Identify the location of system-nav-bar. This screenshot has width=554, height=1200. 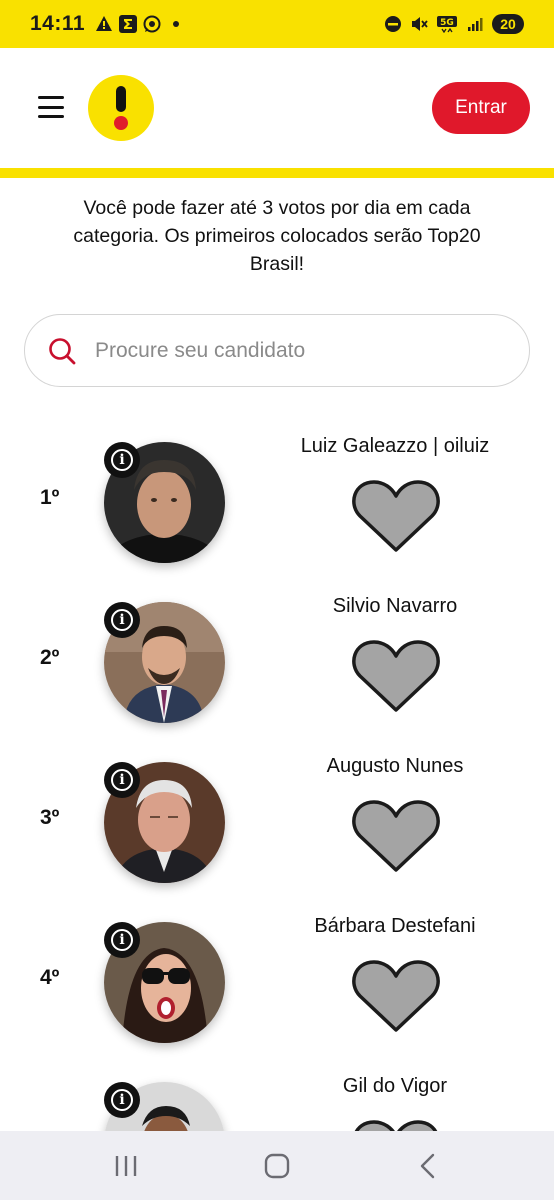
(277, 1165).